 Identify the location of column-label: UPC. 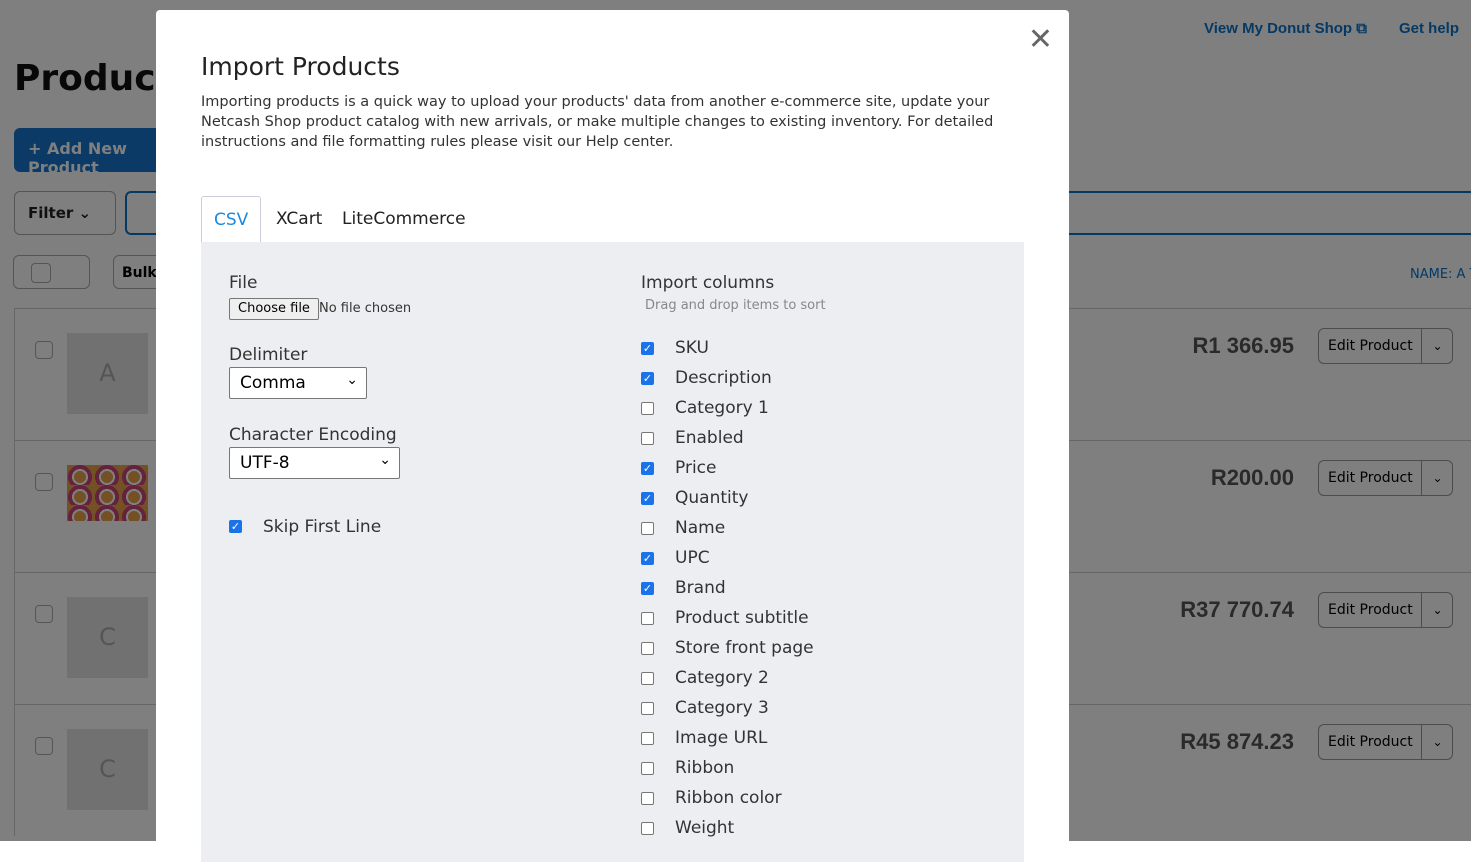
(692, 558).